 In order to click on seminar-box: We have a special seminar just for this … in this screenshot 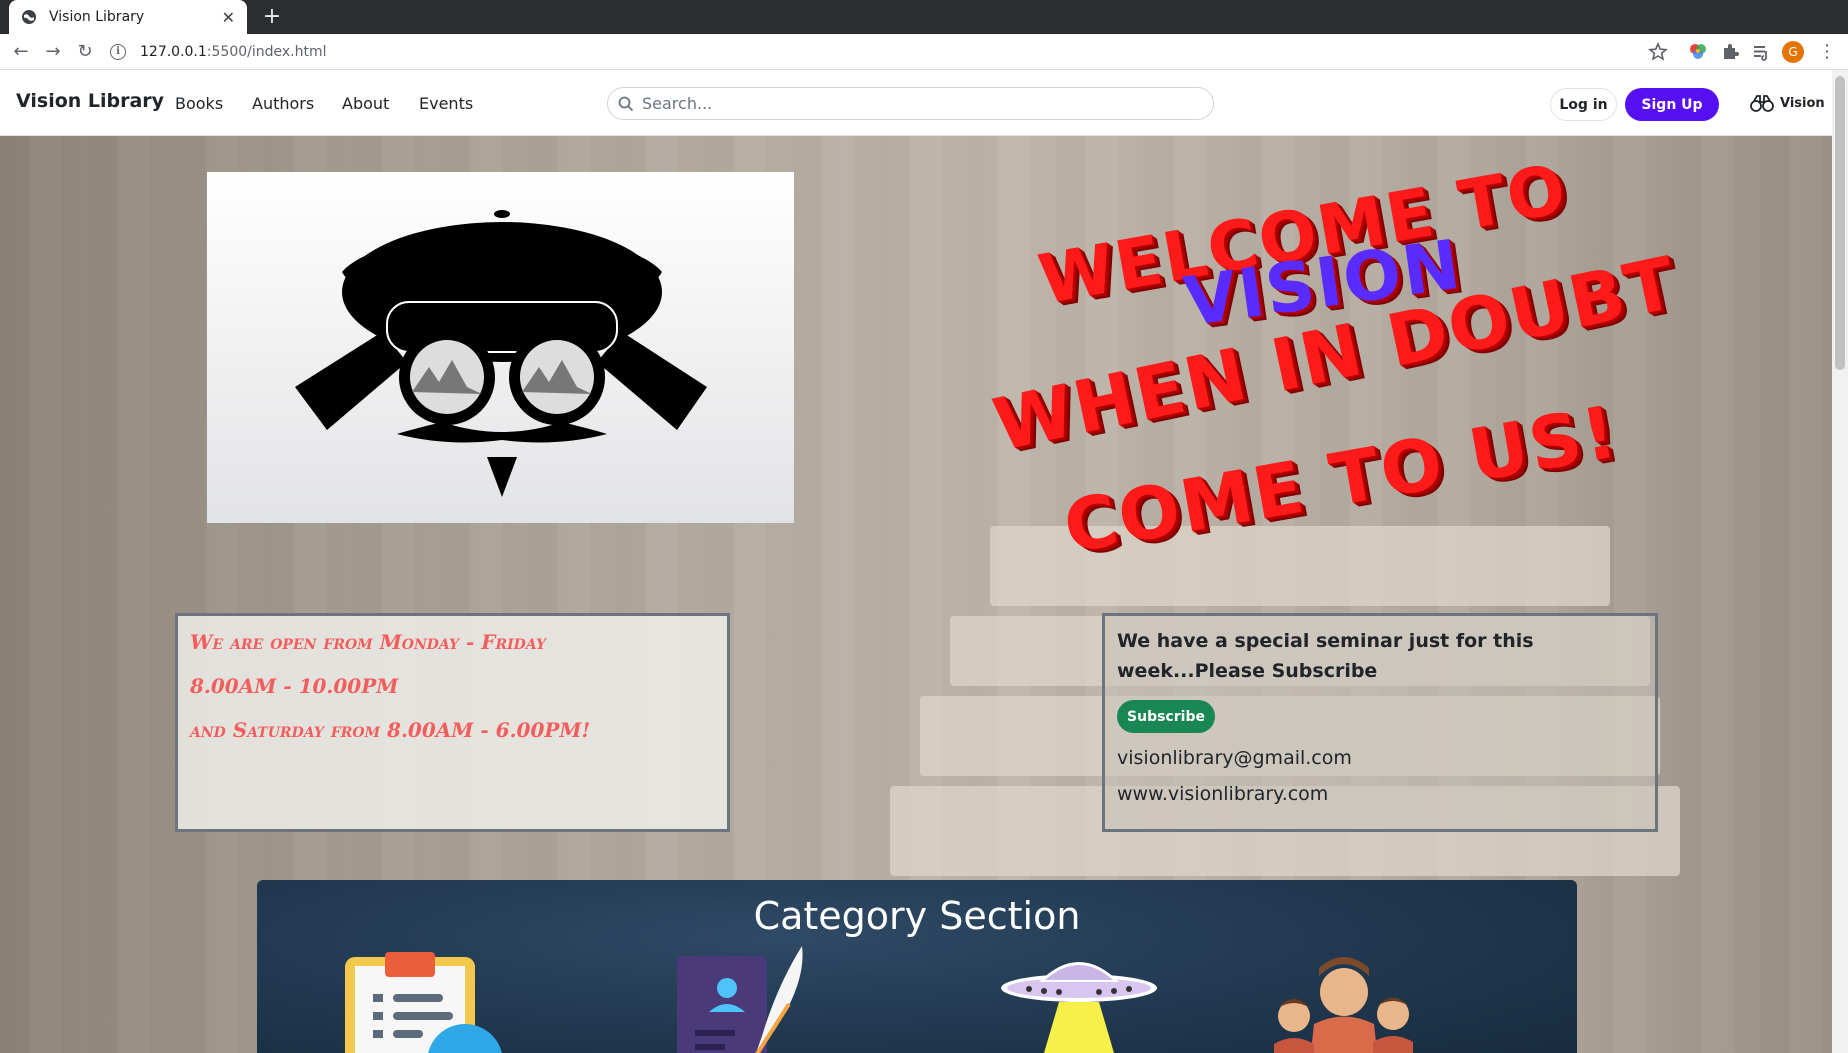, I will do `click(1380, 722)`.